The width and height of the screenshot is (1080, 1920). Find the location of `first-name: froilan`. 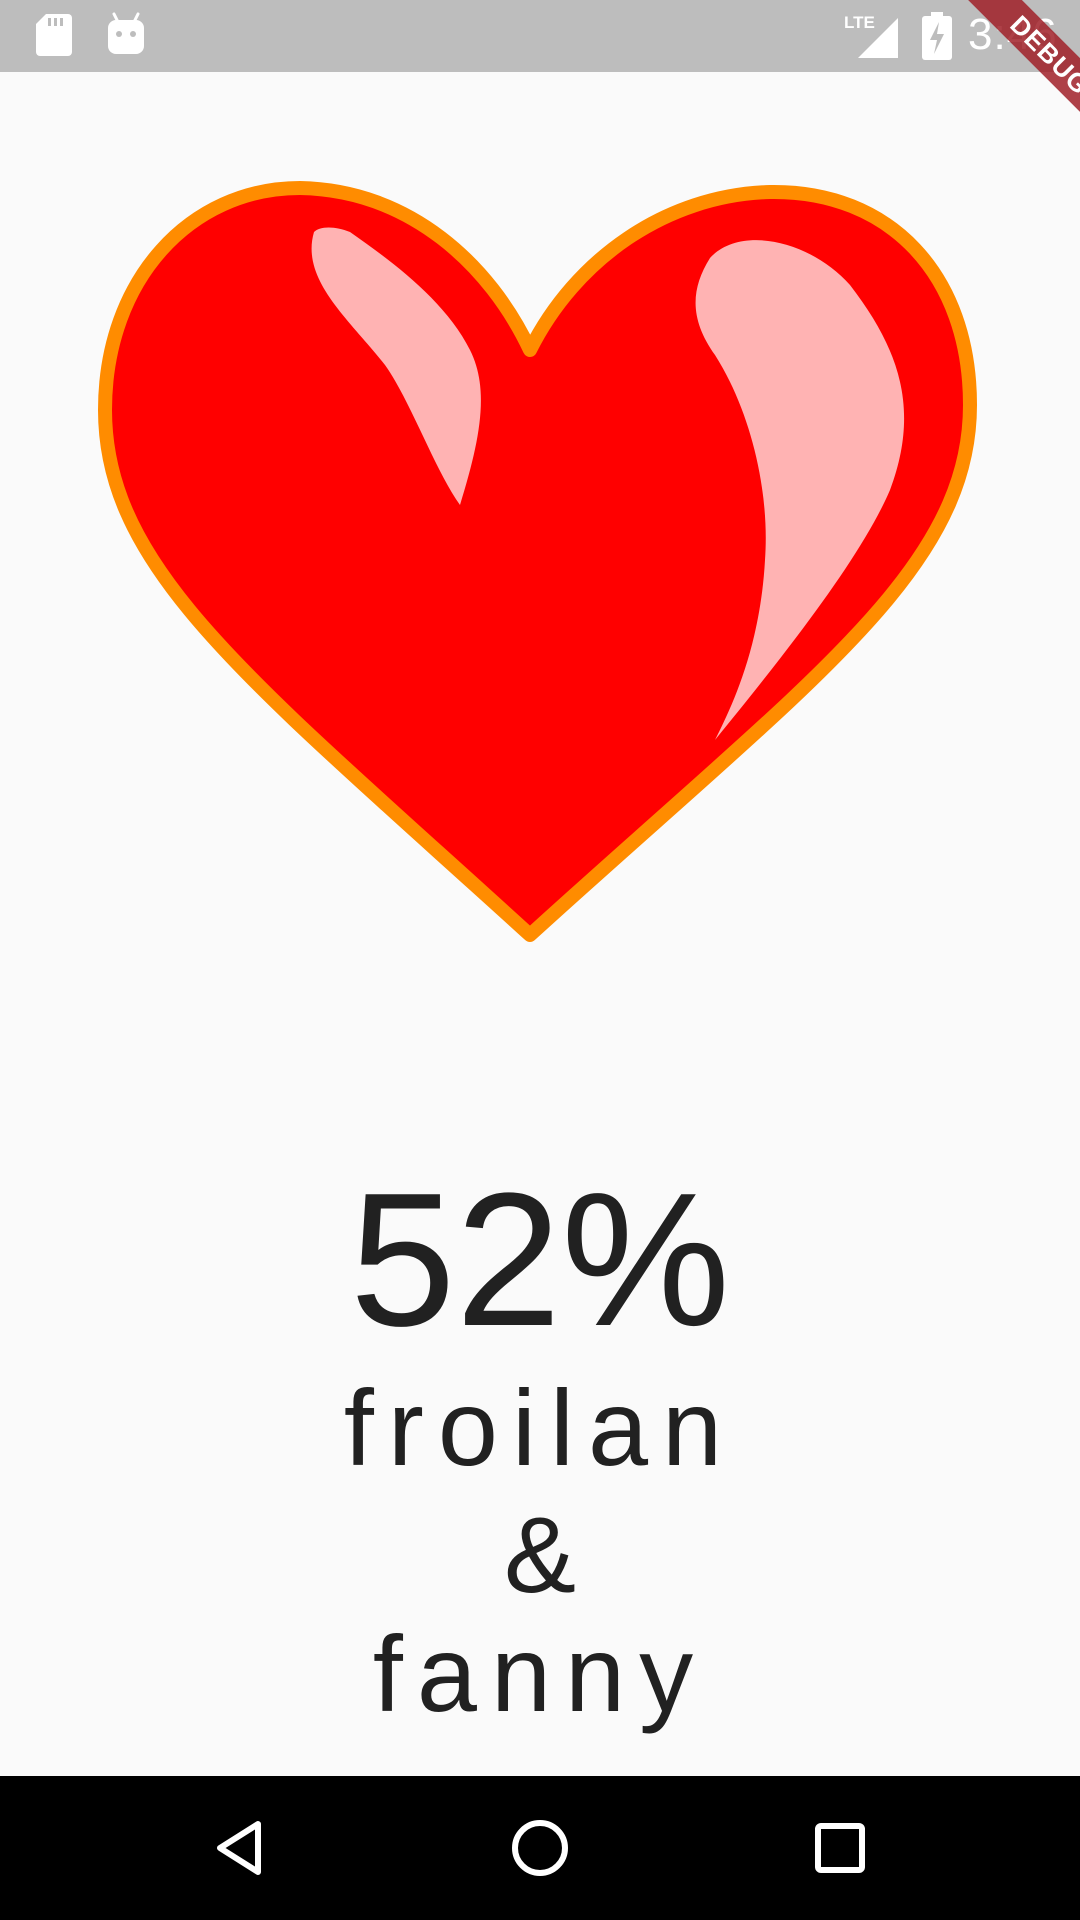

first-name: froilan is located at coordinates (540, 1427).